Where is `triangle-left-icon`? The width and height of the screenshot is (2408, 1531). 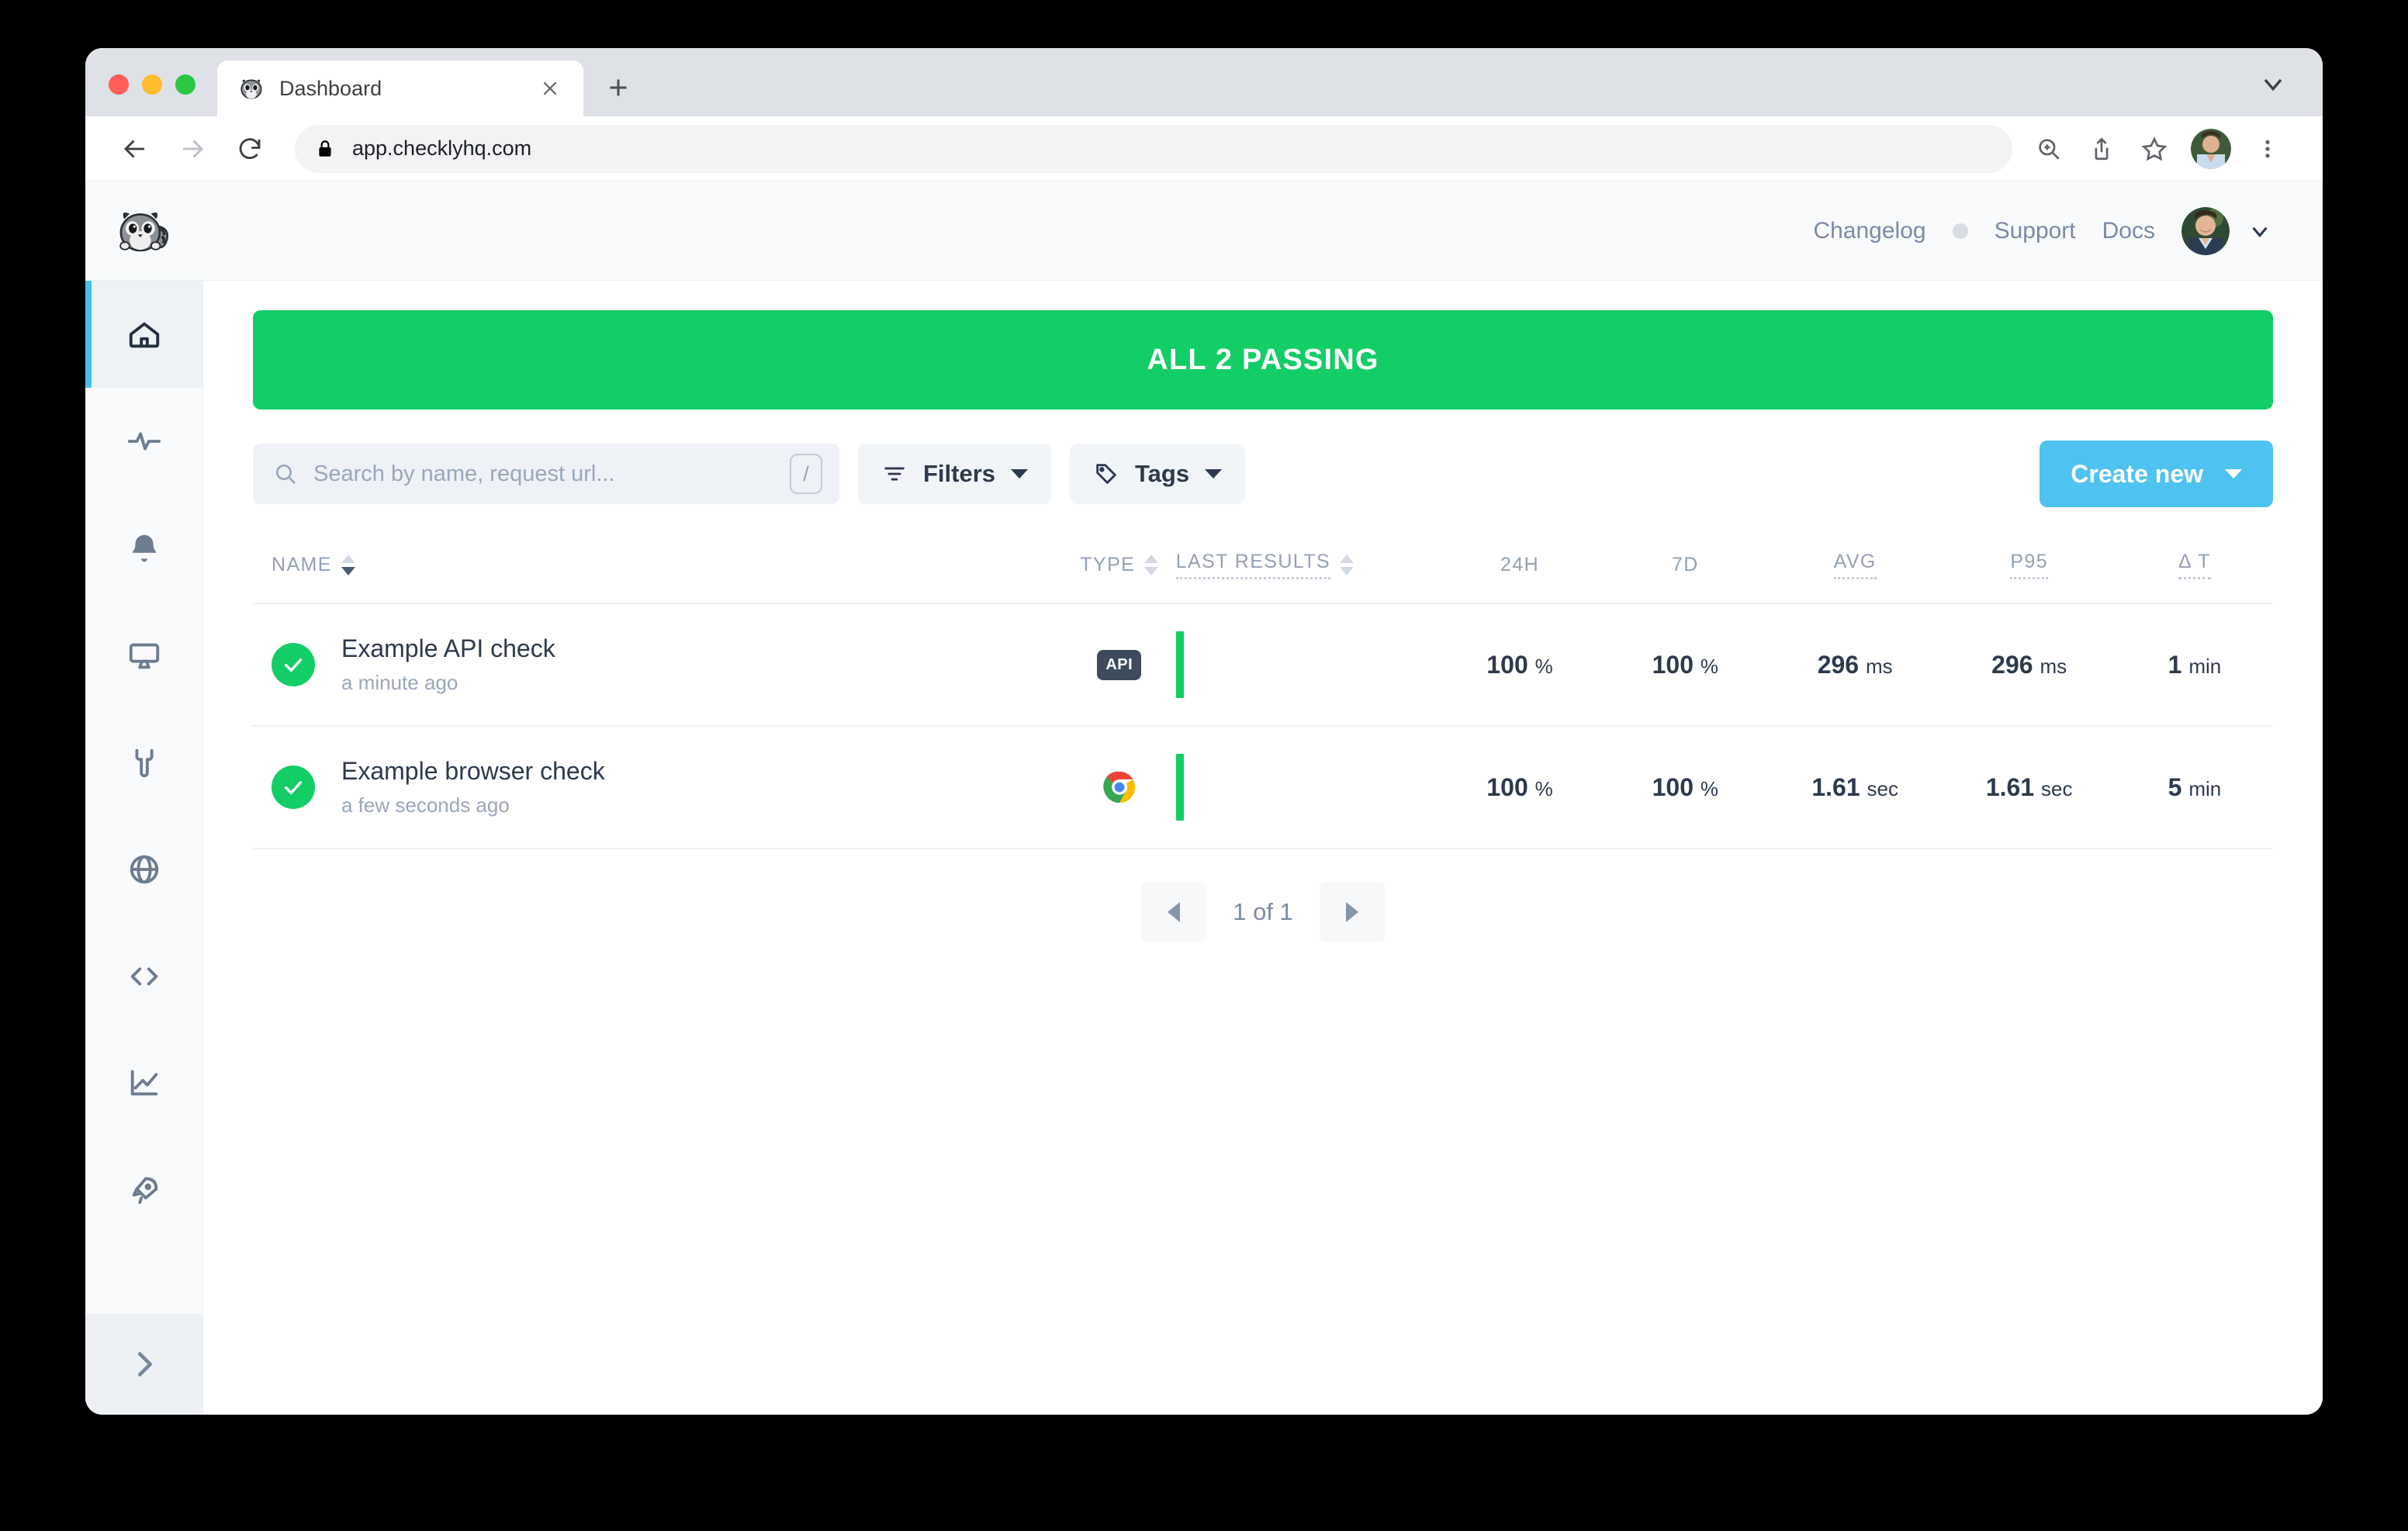 triangle-left-icon is located at coordinates (1174, 912).